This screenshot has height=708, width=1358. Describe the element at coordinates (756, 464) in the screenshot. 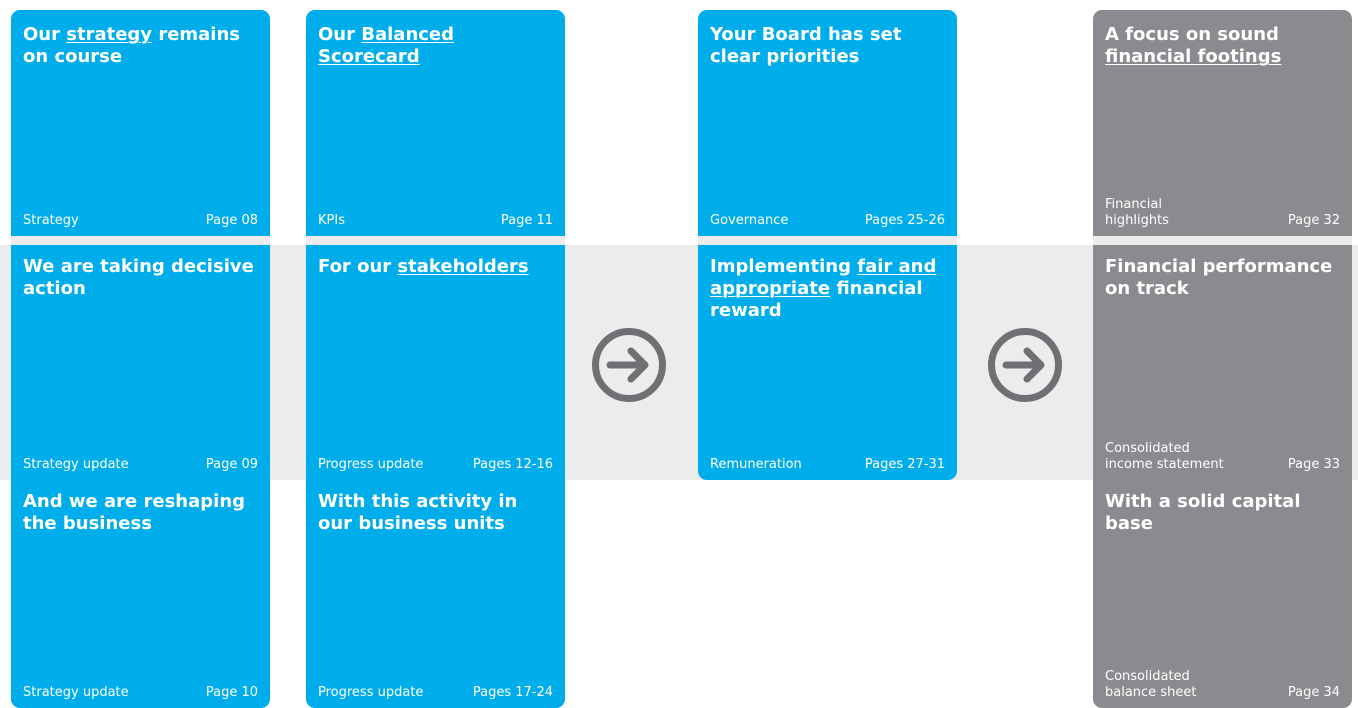

I see `section-label: Remuneration` at that location.